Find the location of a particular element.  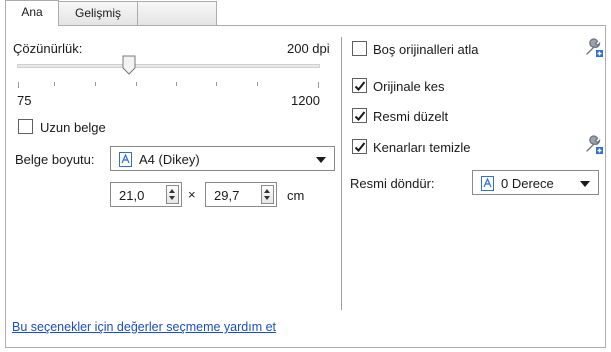

rotate-dropdown: 0 Derece is located at coordinates (535, 182).